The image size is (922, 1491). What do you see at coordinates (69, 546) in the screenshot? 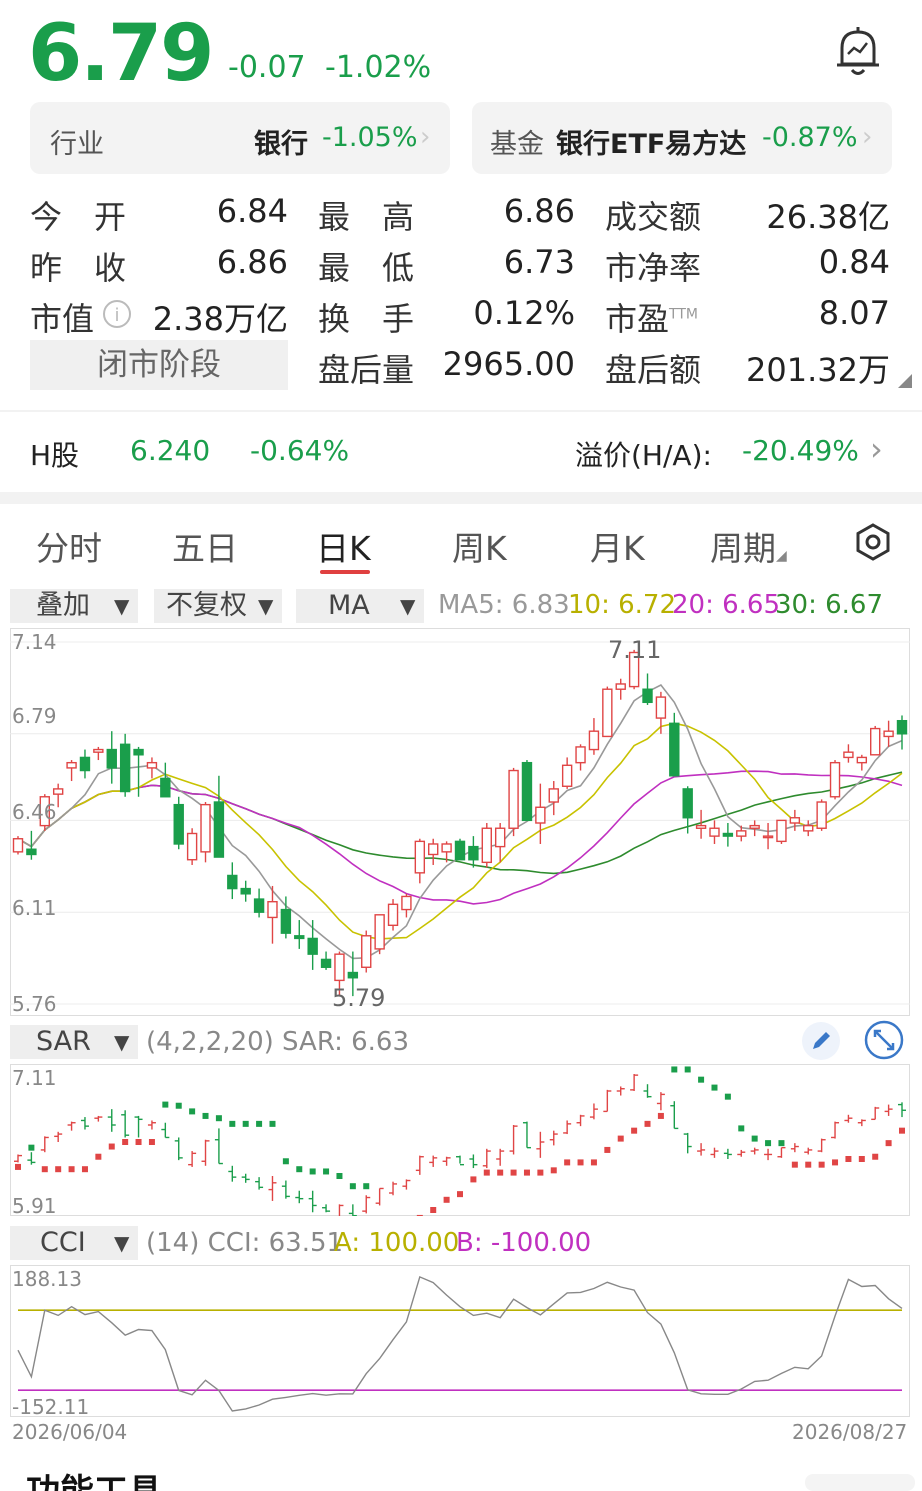
I see `tab-intraday: 分时` at bounding box center [69, 546].